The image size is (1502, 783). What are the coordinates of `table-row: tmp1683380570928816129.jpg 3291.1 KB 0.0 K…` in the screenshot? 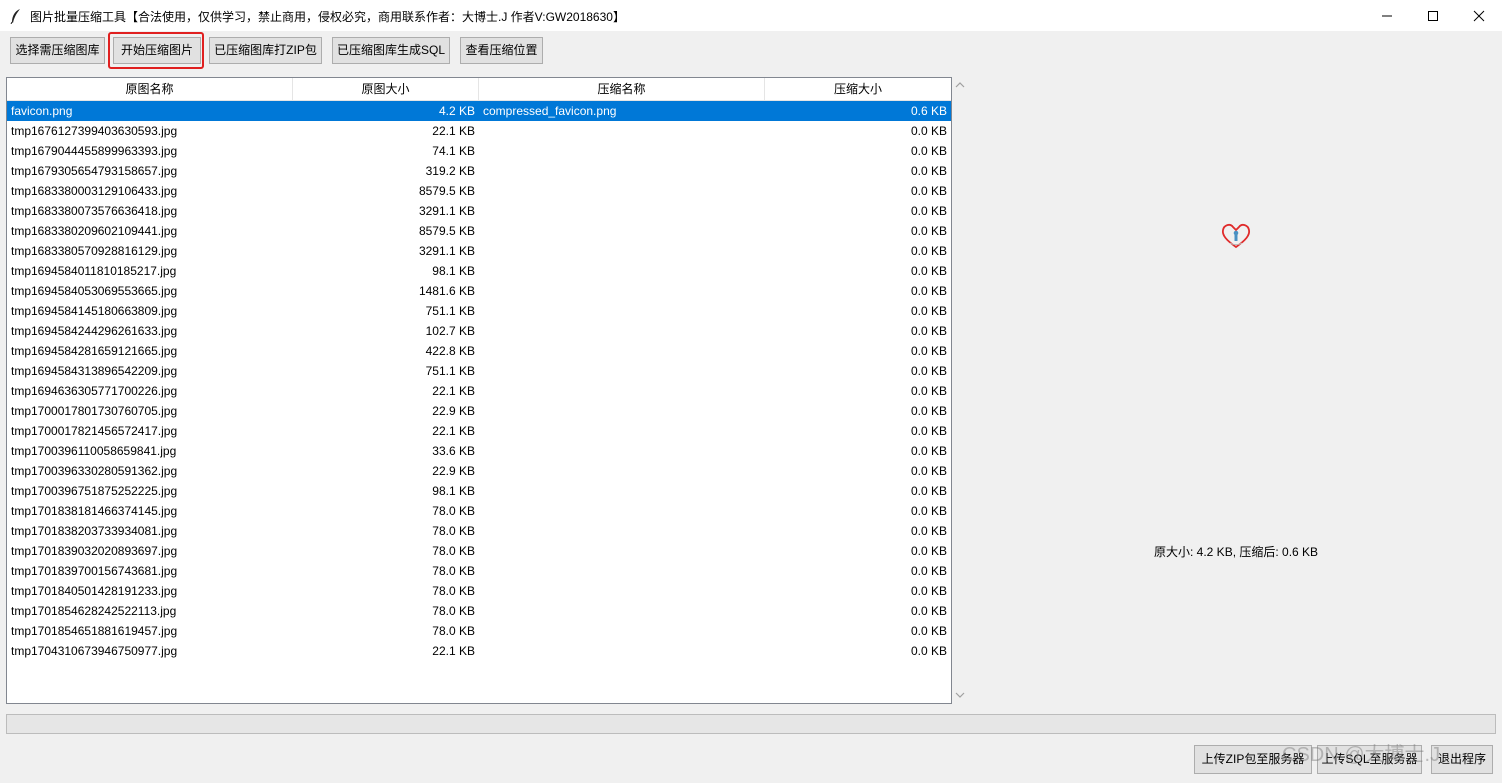 It's located at (479, 251).